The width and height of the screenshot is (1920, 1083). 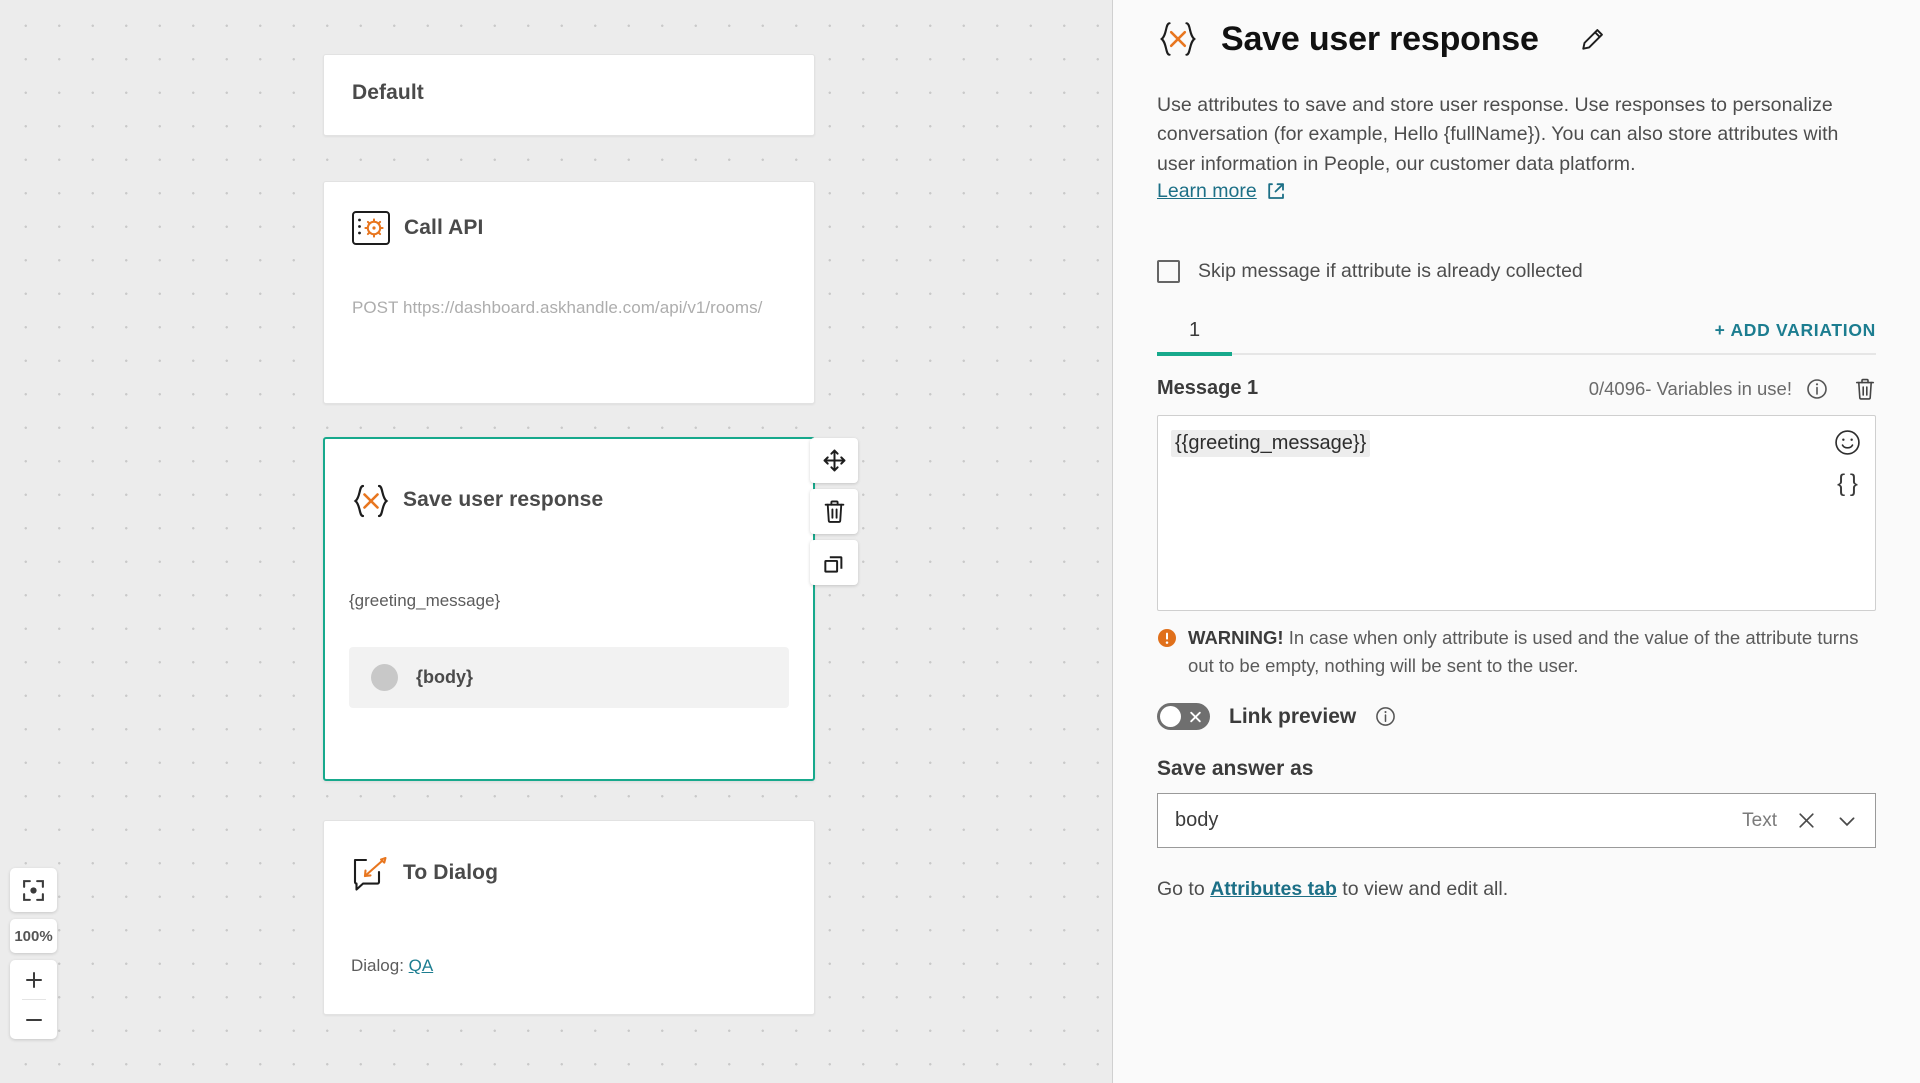 What do you see at coordinates (1690, 388) in the screenshot?
I see `message-counter: 0/4096- Variables in use!` at bounding box center [1690, 388].